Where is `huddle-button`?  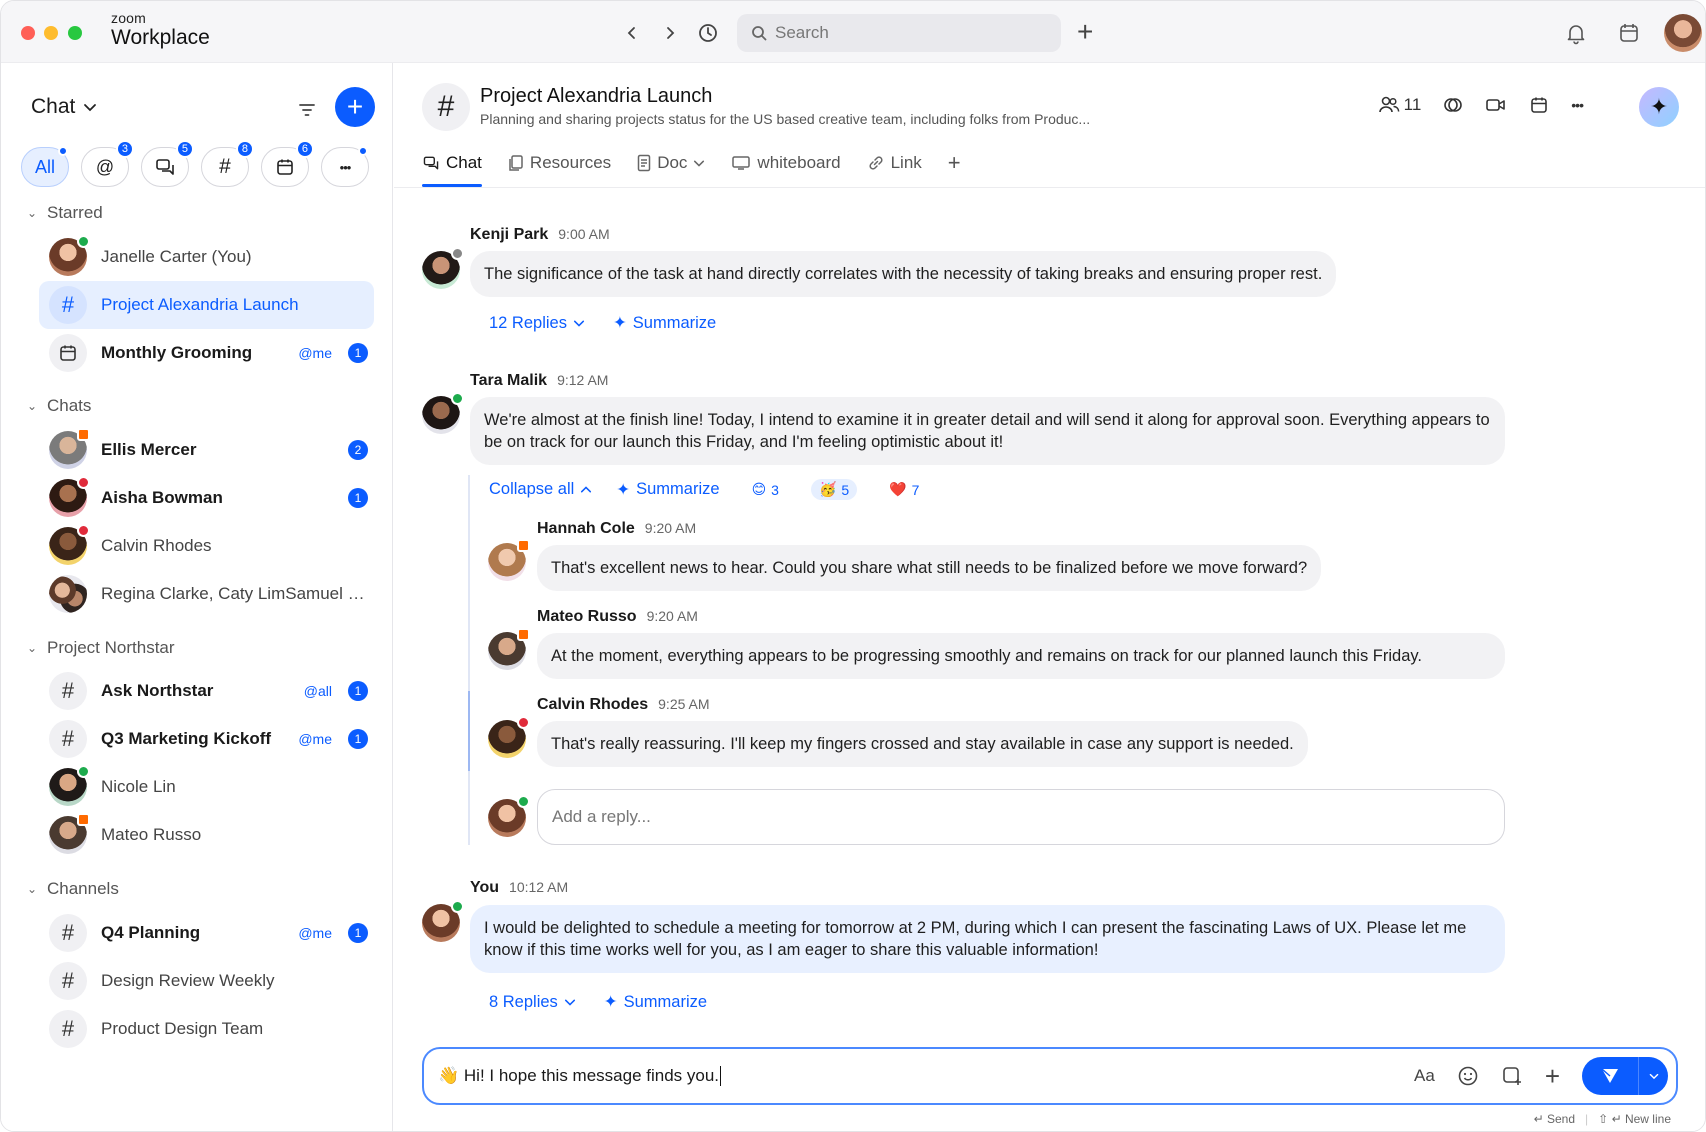
huddle-button is located at coordinates (1453, 105).